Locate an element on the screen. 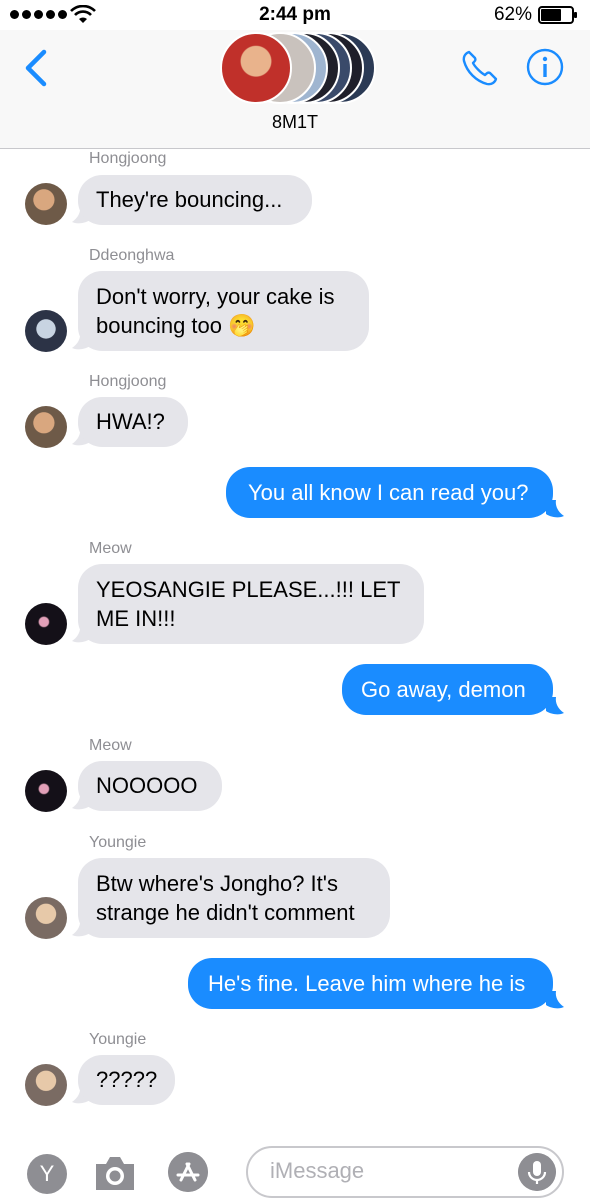 The width and height of the screenshot is (590, 1200). status-bar: 2:44 pm 62% is located at coordinates (295, 15).